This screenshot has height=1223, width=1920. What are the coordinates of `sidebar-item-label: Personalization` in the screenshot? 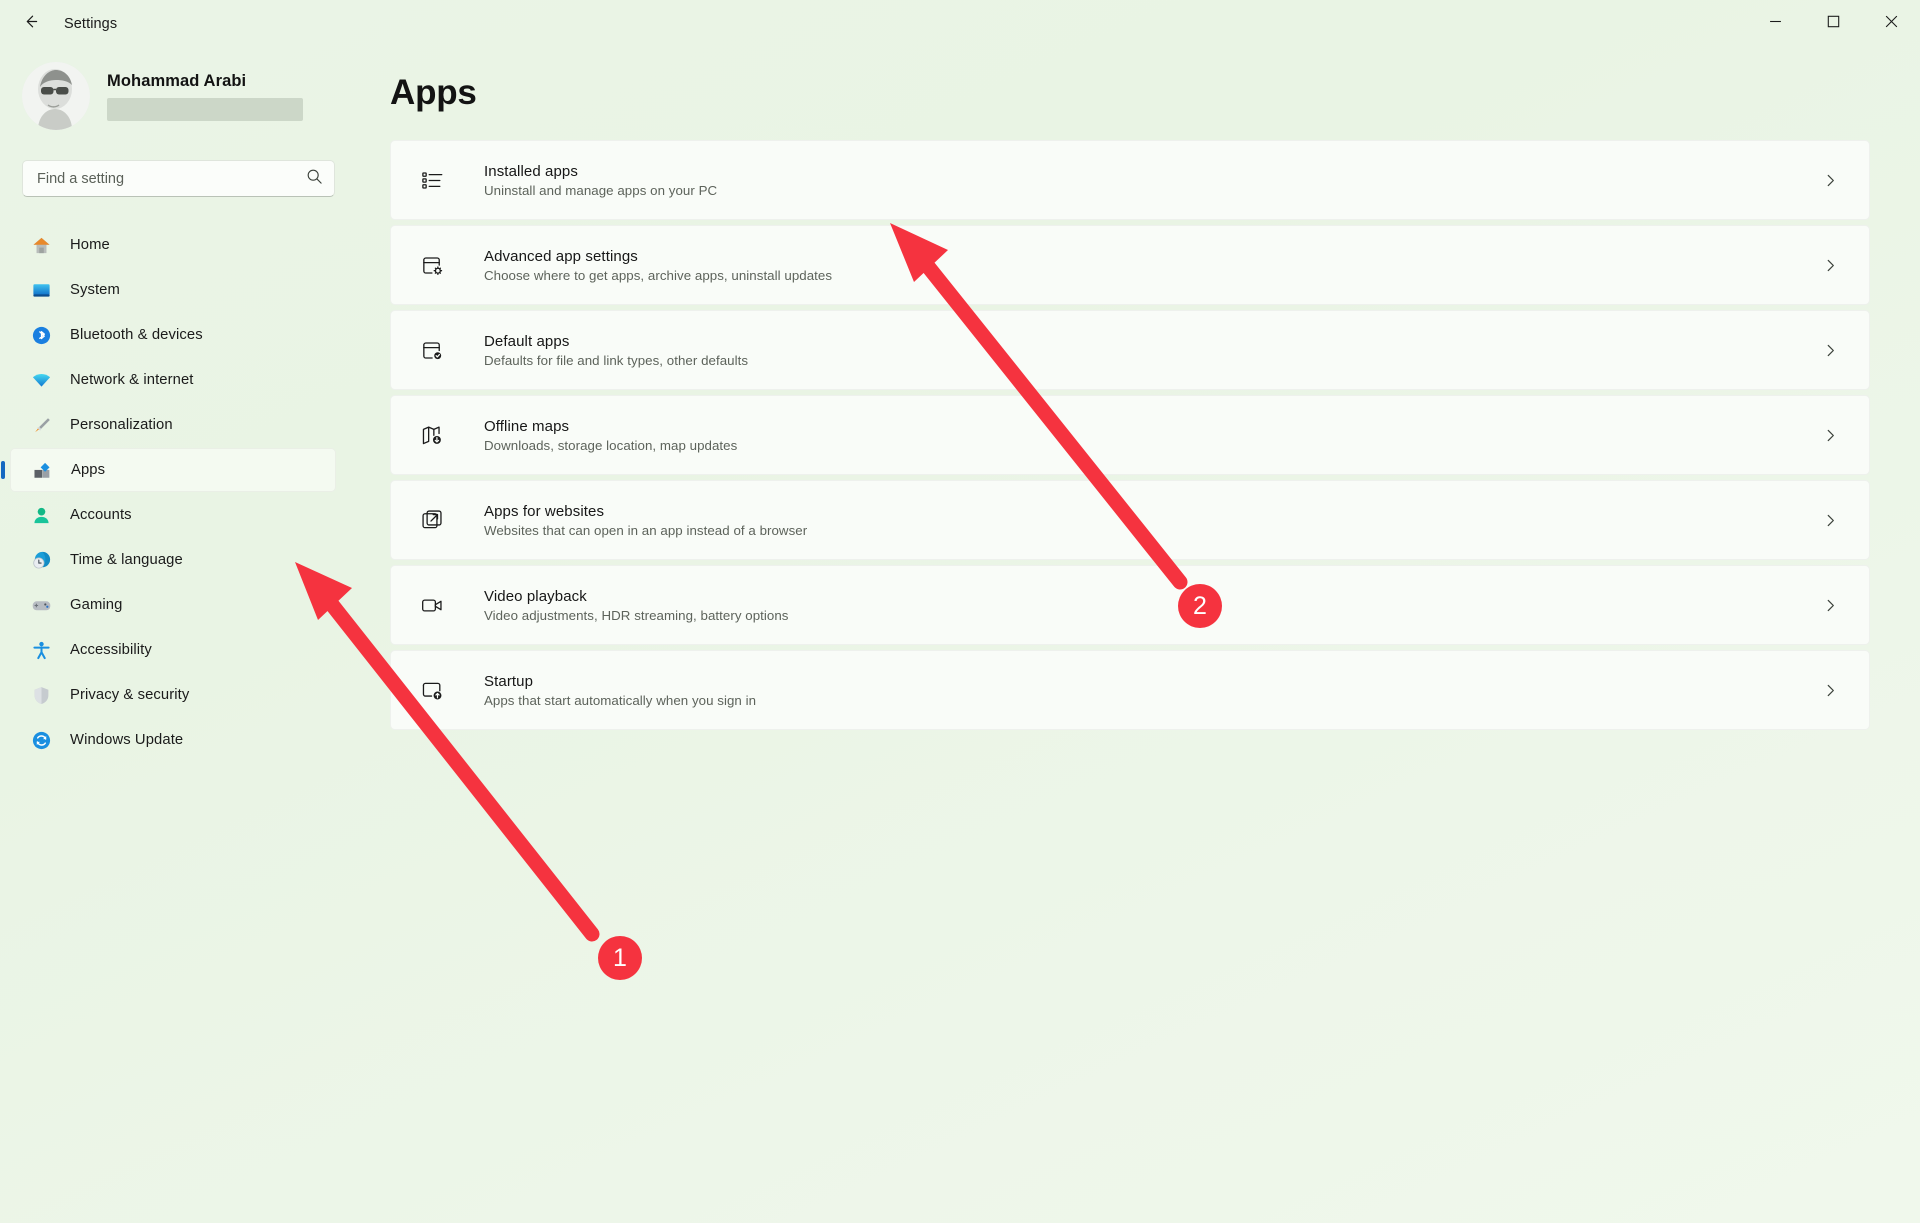 It's located at (121, 425).